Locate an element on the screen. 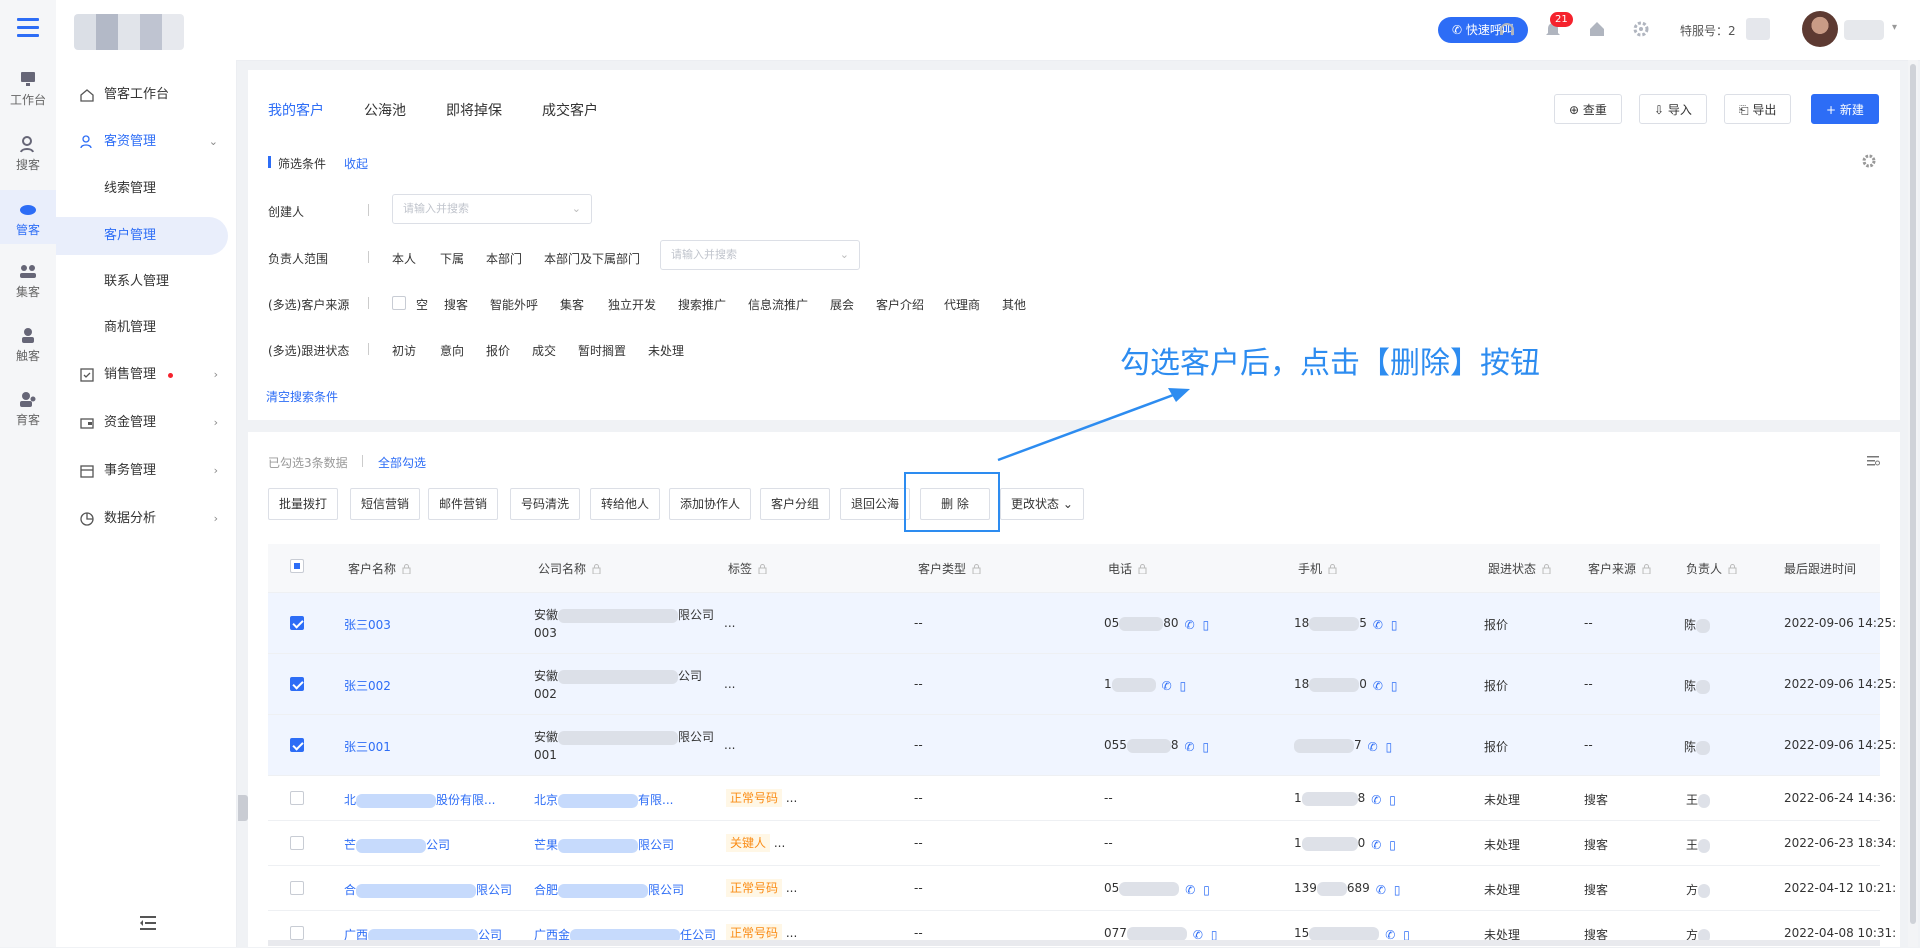 This screenshot has width=1920, height=948. nav-item-workbench: 管客工作台 is located at coordinates (142, 95).